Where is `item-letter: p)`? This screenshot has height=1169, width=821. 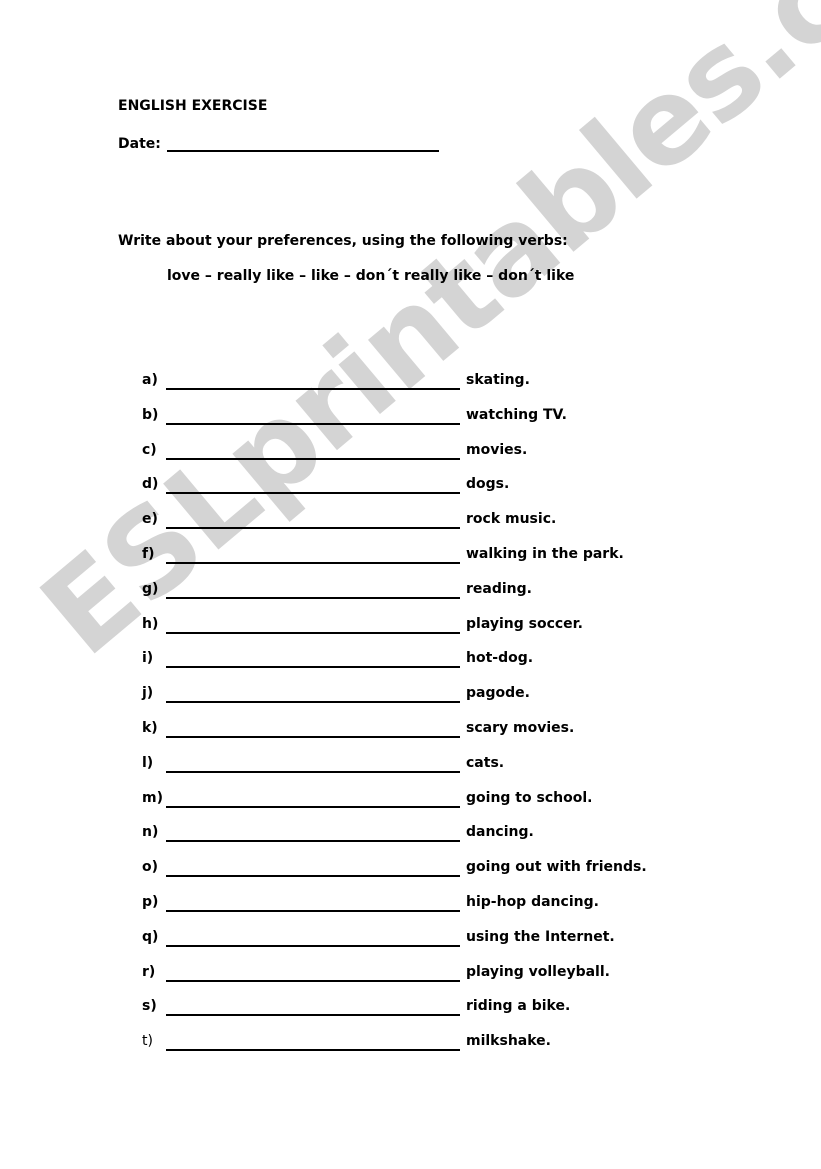 item-letter: p) is located at coordinates (150, 901).